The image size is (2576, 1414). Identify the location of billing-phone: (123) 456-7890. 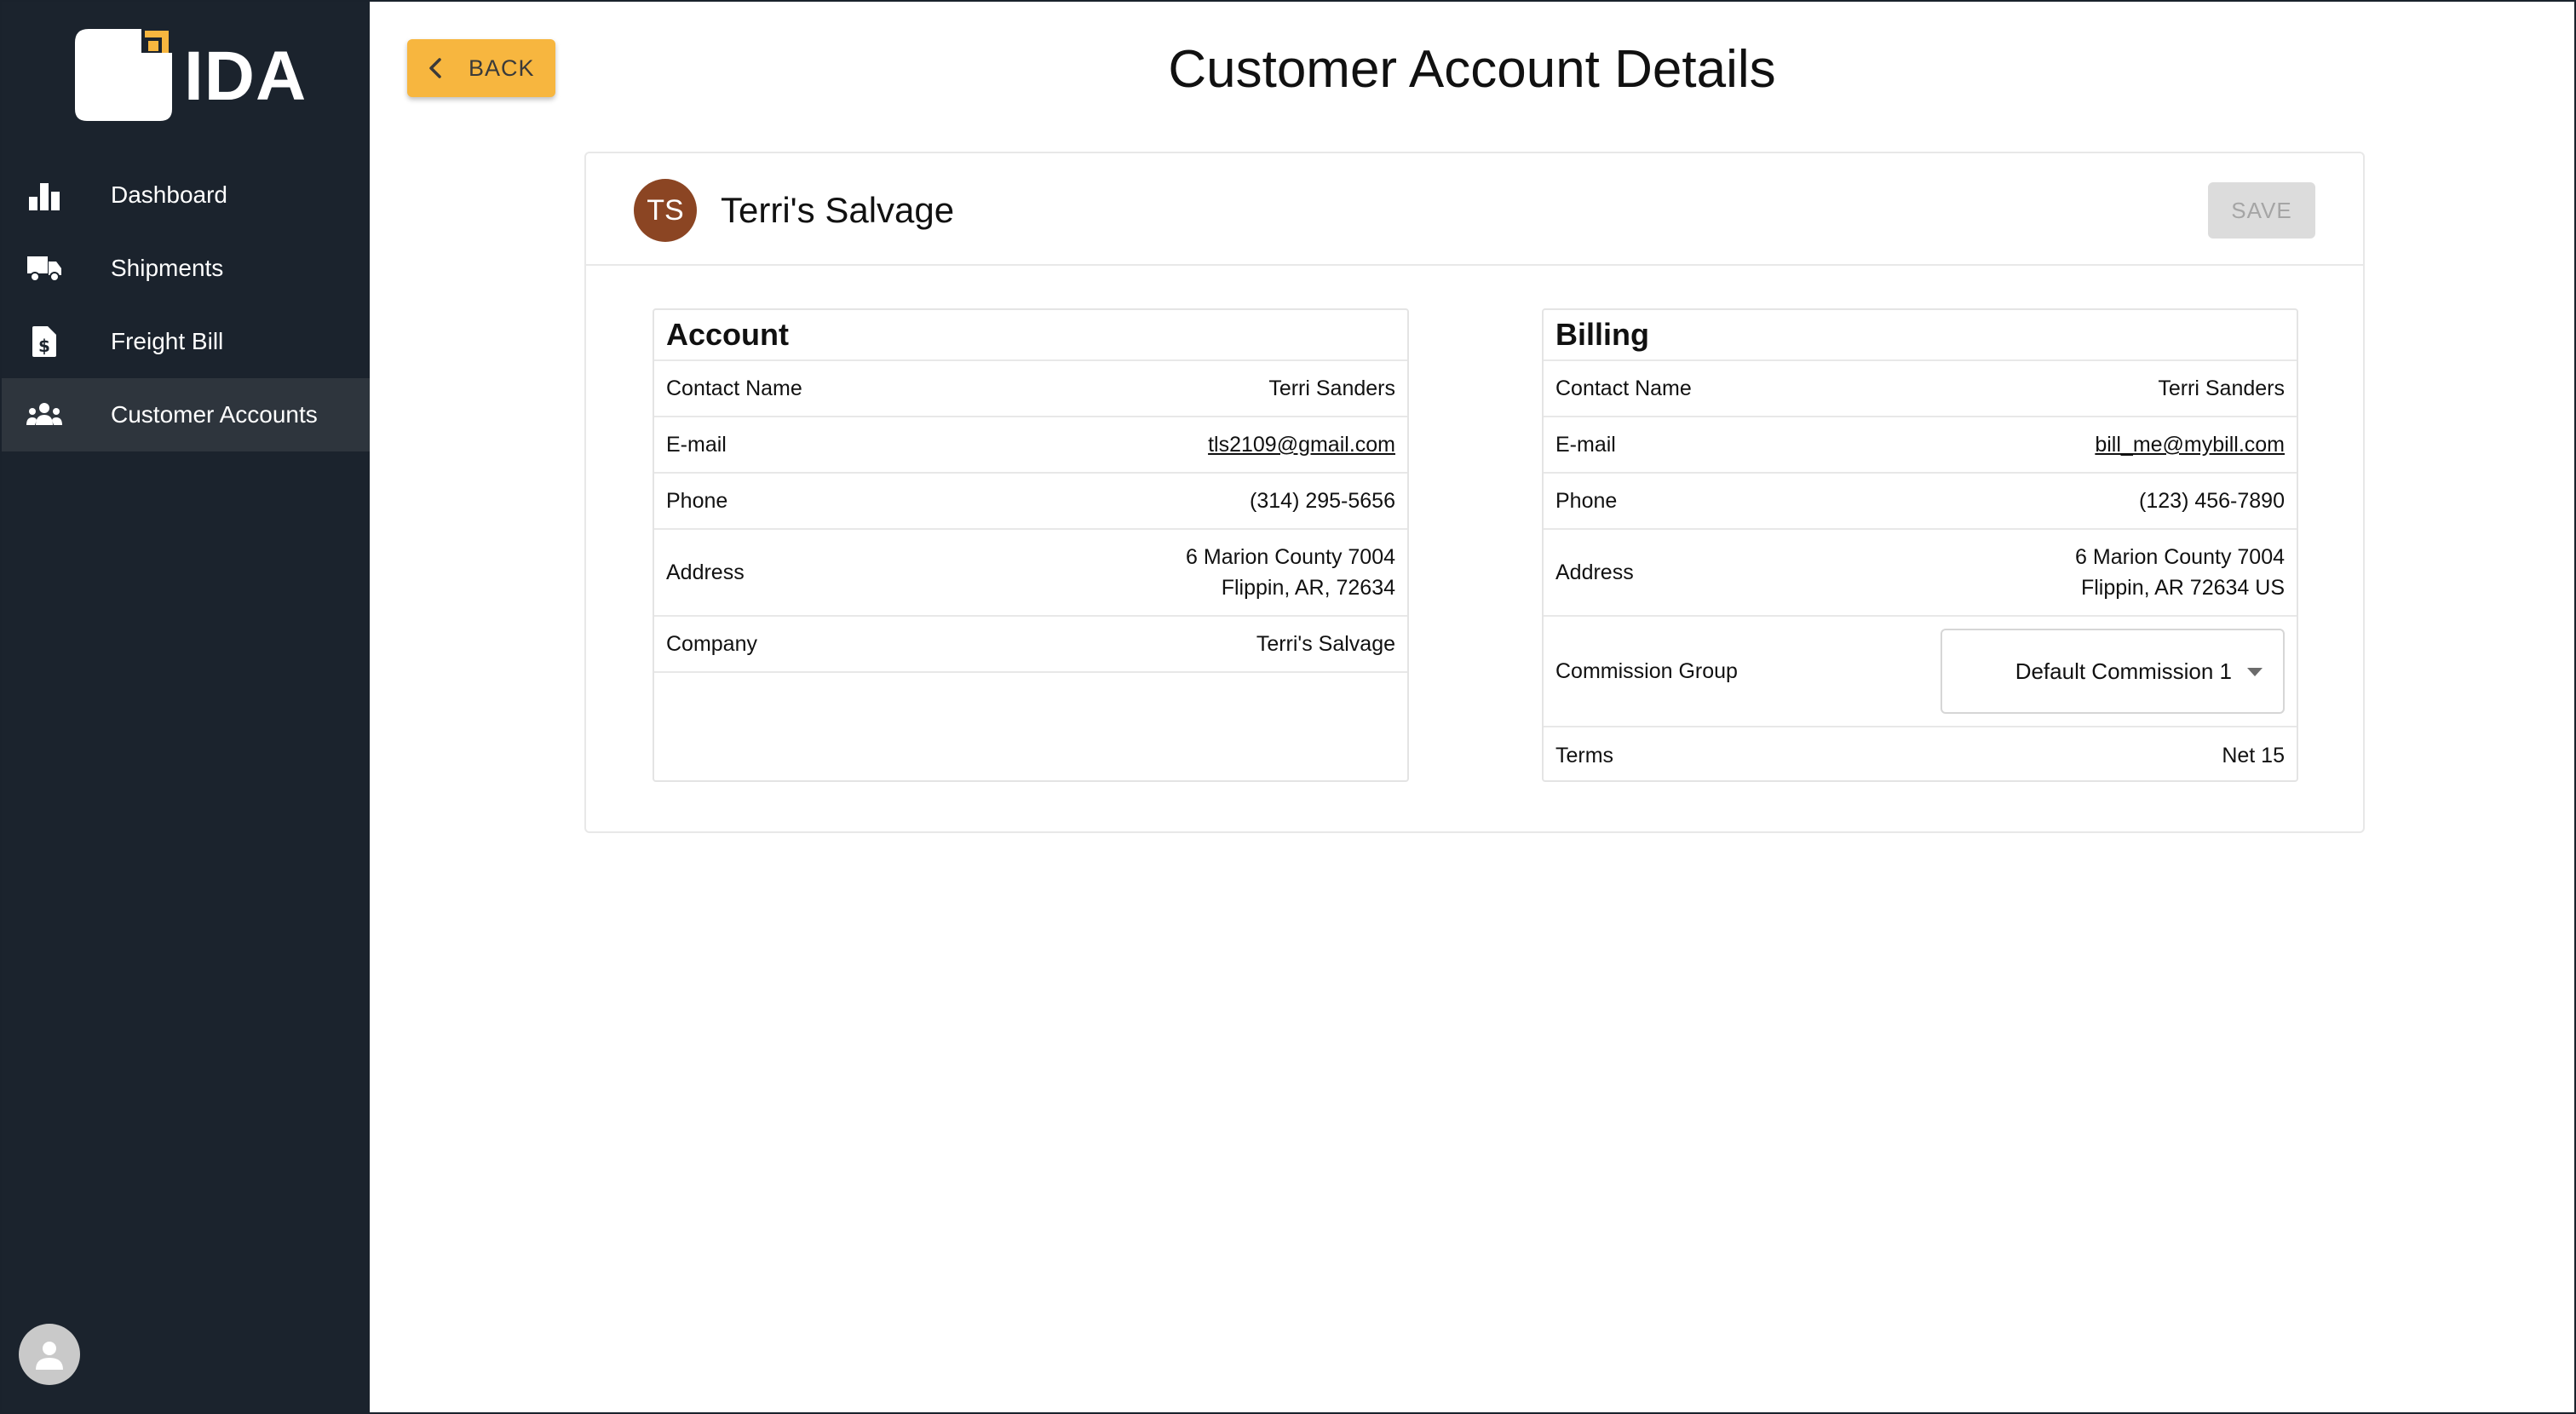
(2212, 501).